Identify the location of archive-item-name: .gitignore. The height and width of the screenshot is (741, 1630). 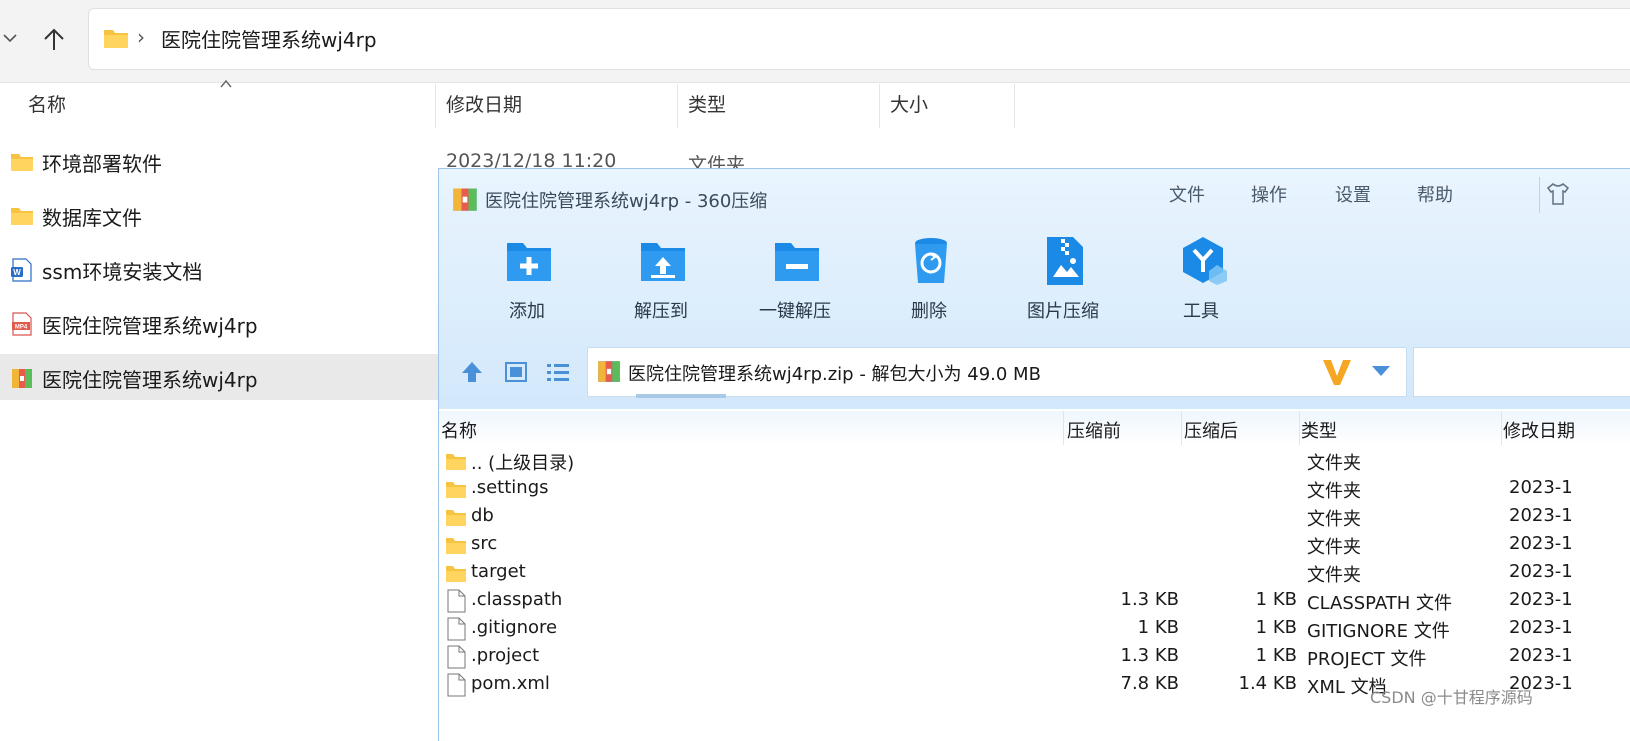
(514, 627).